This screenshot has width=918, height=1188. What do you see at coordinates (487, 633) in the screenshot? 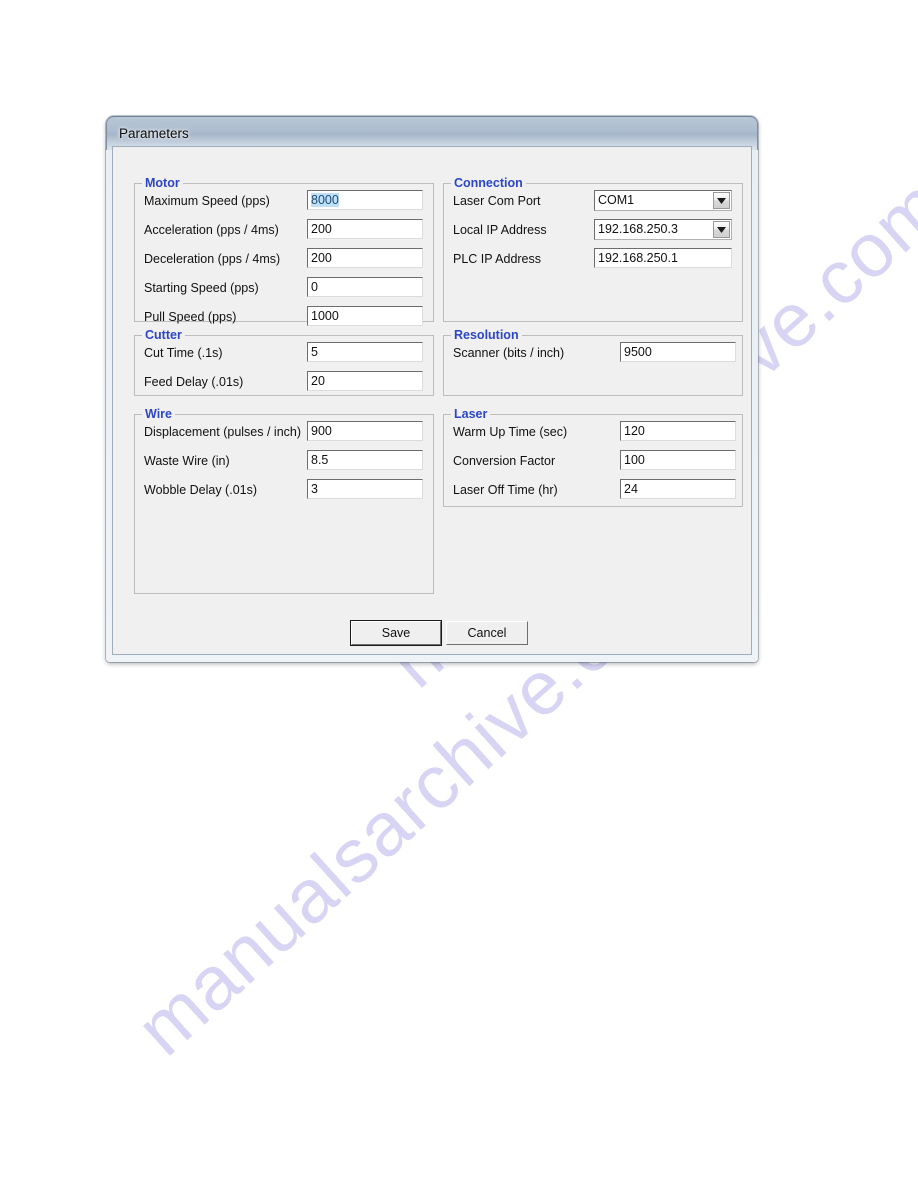
I see `cancel-button: Cancel` at bounding box center [487, 633].